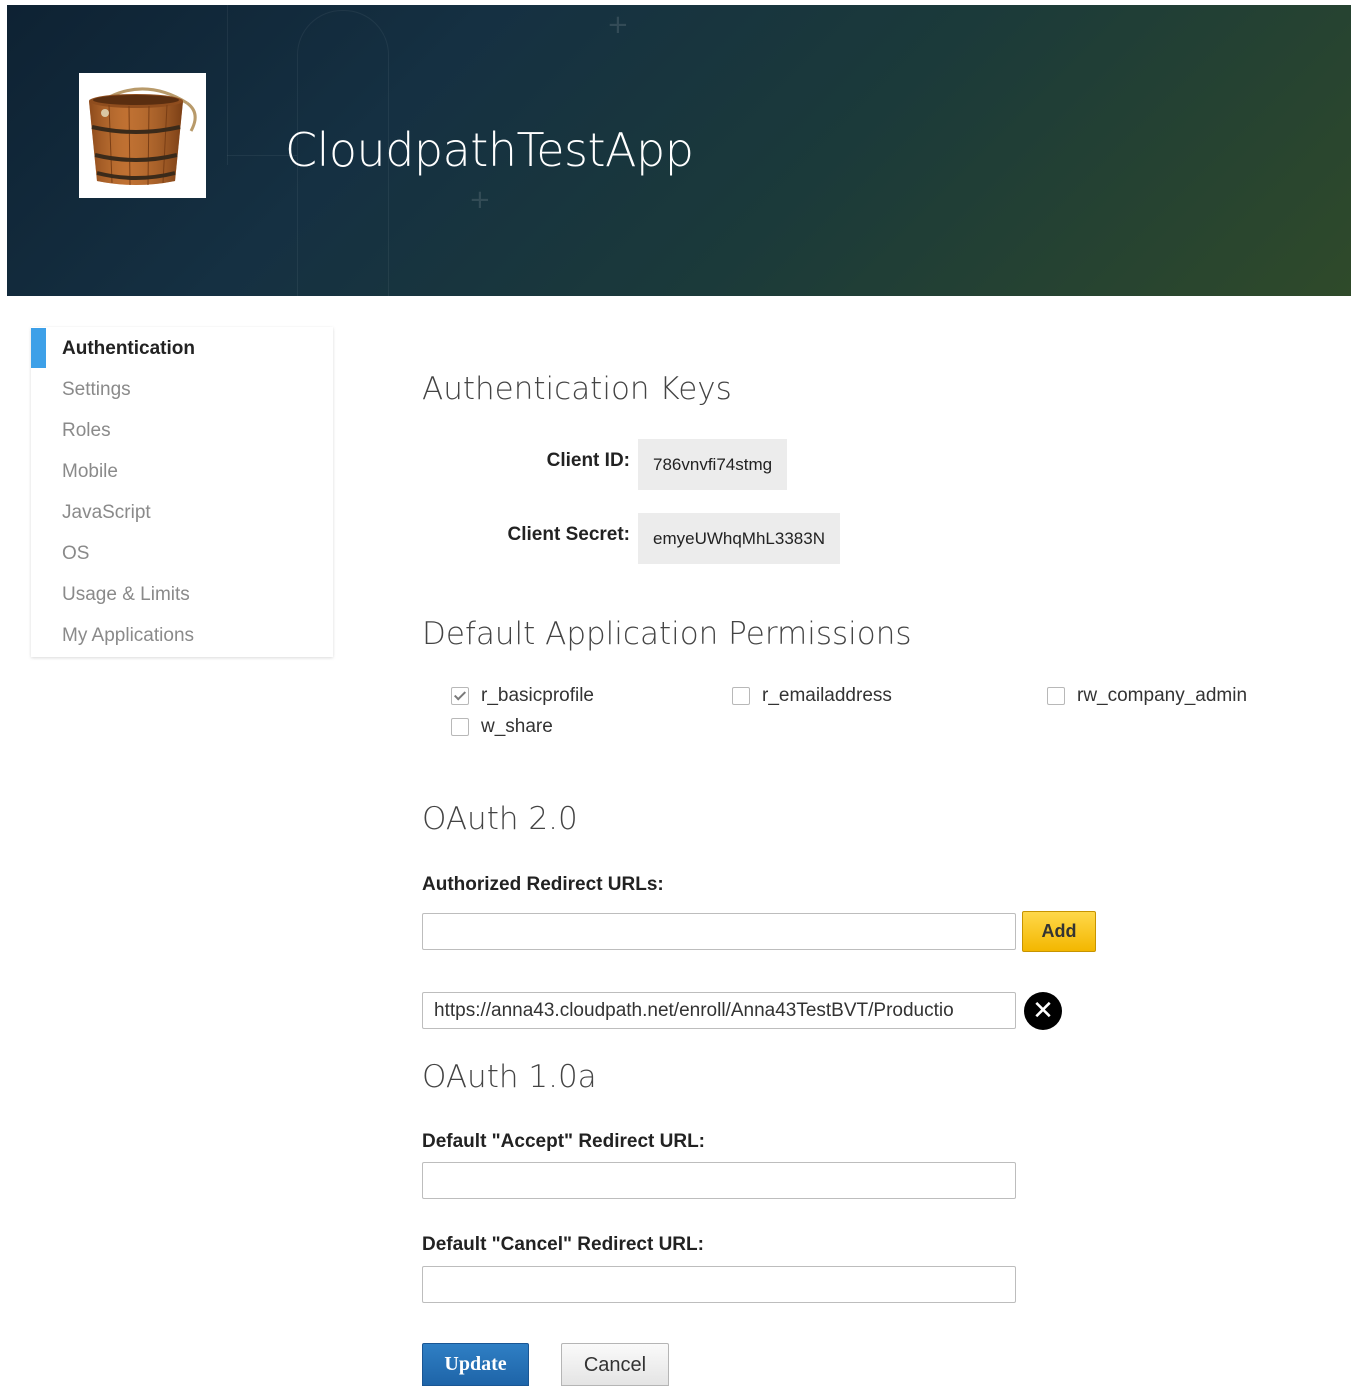  What do you see at coordinates (588, 460) in the screenshot?
I see `client-id-label: Client ID:` at bounding box center [588, 460].